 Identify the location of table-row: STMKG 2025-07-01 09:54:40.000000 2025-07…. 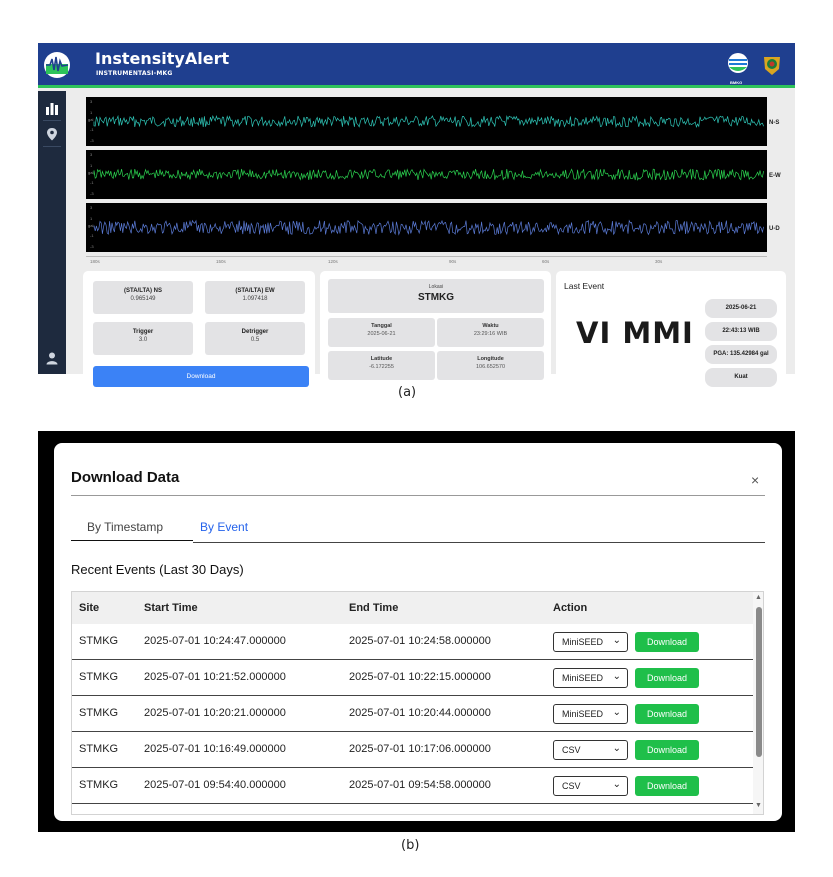
(412, 786).